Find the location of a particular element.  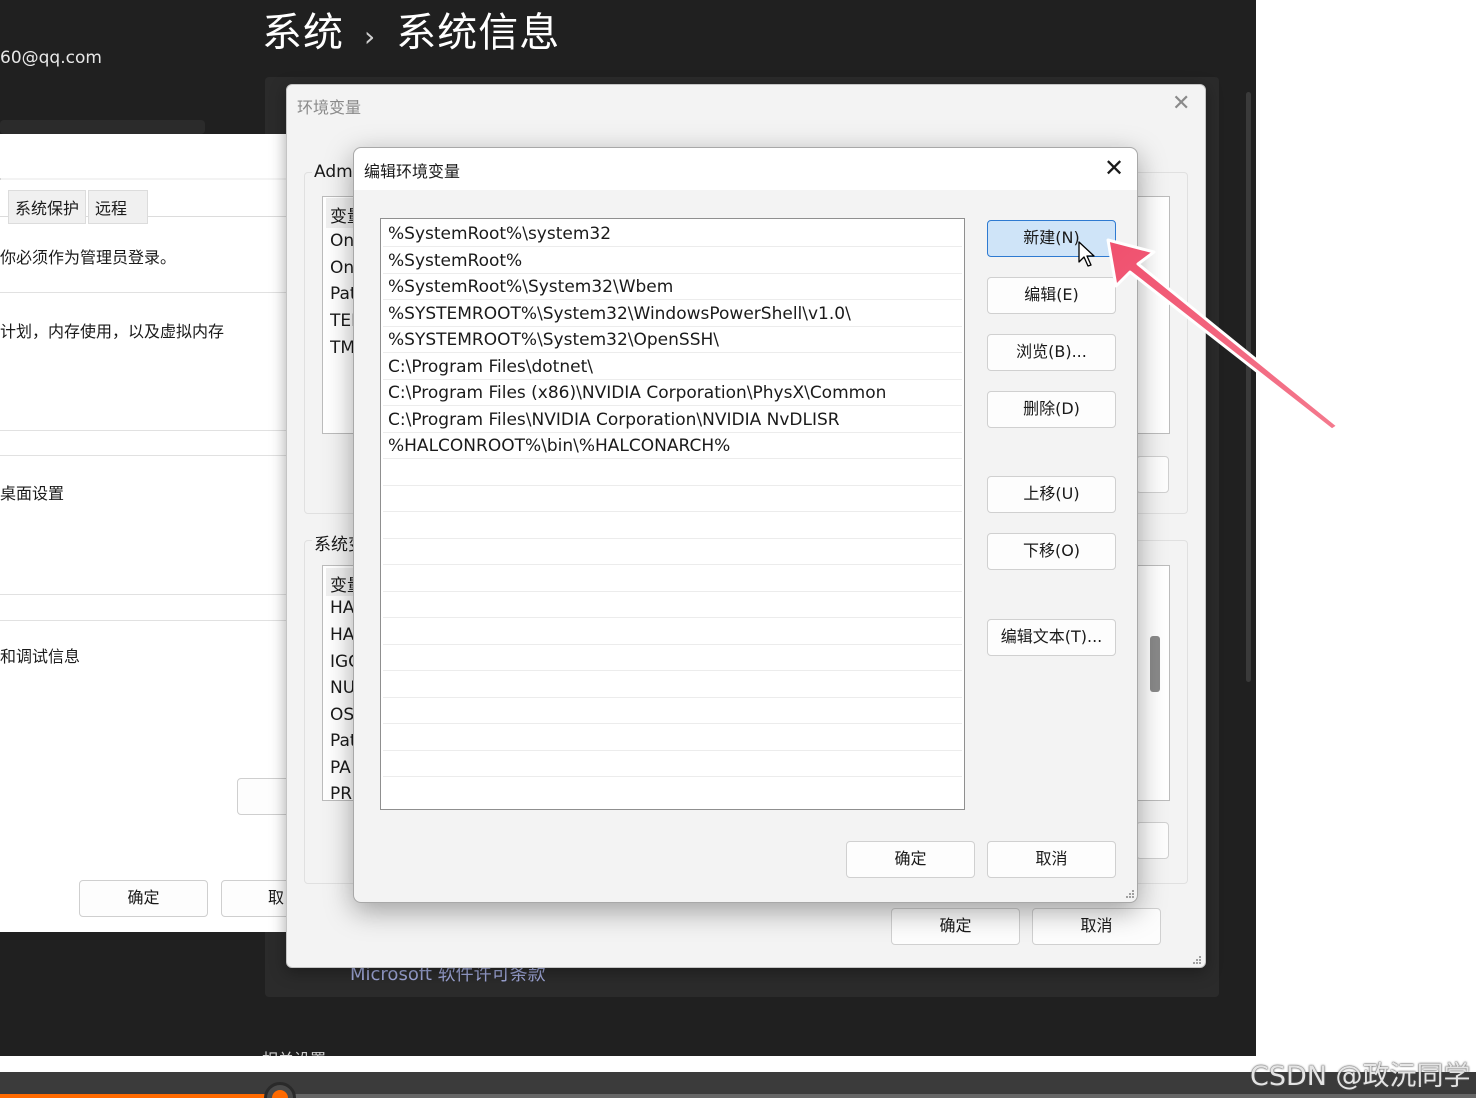

move-up-button: 上移(U) is located at coordinates (1051, 494).